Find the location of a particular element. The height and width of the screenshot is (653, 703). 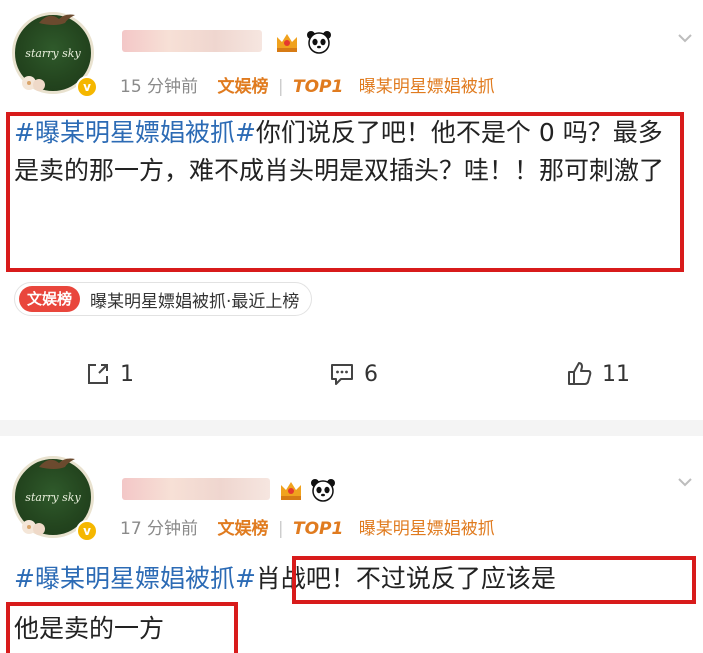

topic-pill-text: 曝某明星嫖娼被抓·最近上榜 is located at coordinates (195, 301).